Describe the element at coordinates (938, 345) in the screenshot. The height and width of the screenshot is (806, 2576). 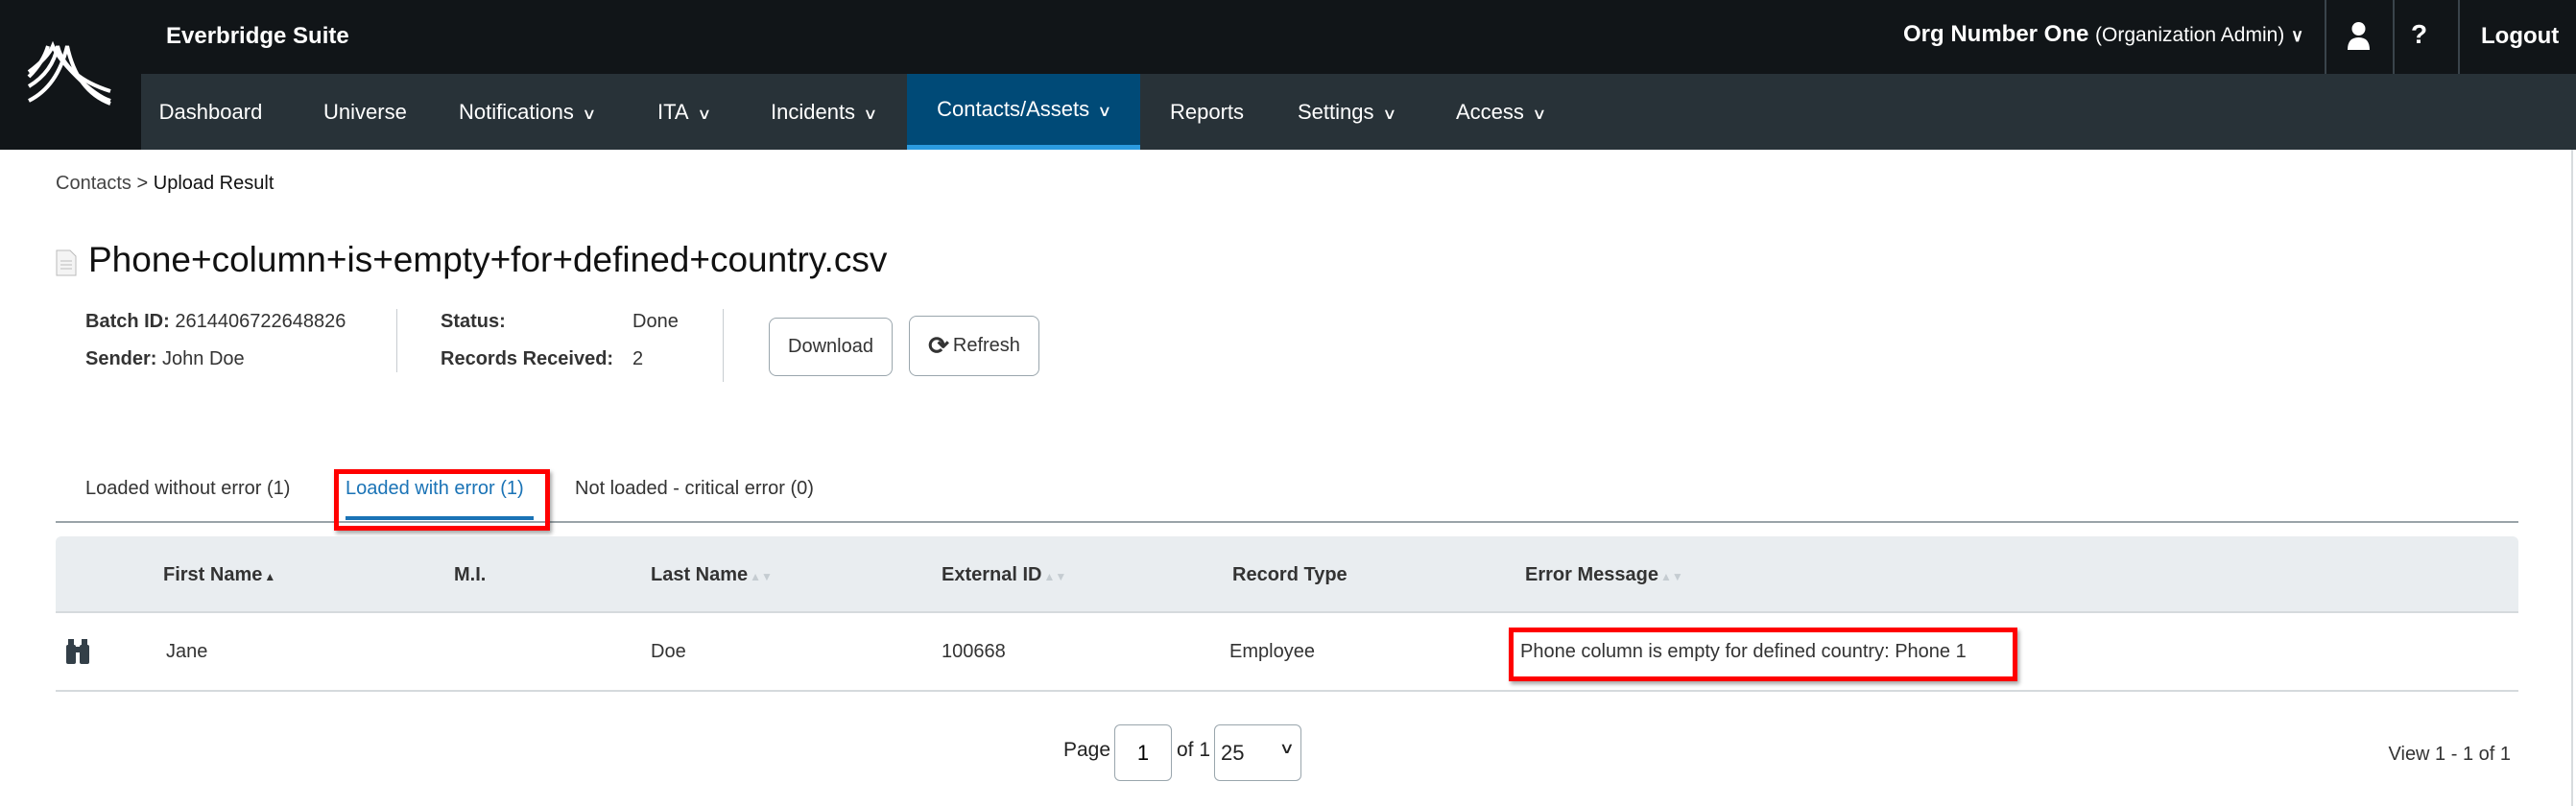
I see `refresh-icon: ⟳` at that location.